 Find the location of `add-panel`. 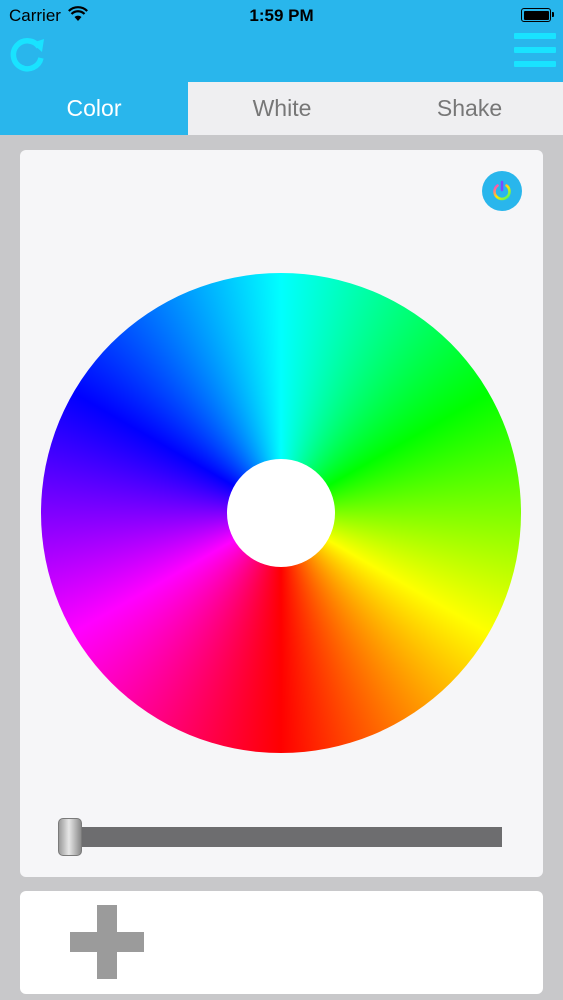

add-panel is located at coordinates (281, 942).